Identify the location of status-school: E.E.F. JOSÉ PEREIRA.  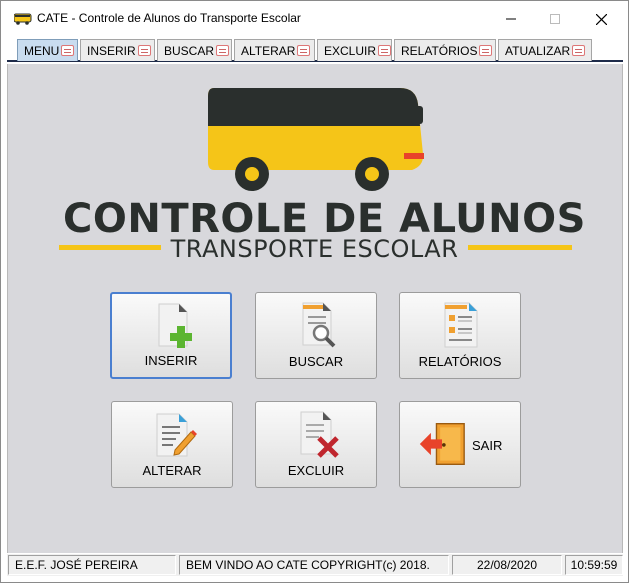
(92, 565).